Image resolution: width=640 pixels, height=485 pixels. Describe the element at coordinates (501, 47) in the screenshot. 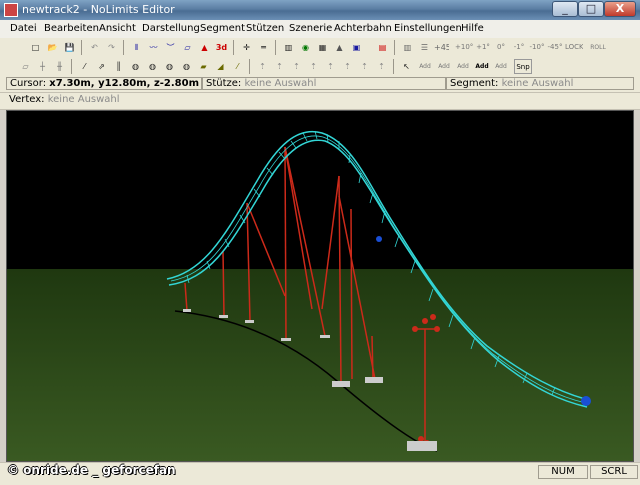

I see `rotate-plus1-button: 0°` at that location.